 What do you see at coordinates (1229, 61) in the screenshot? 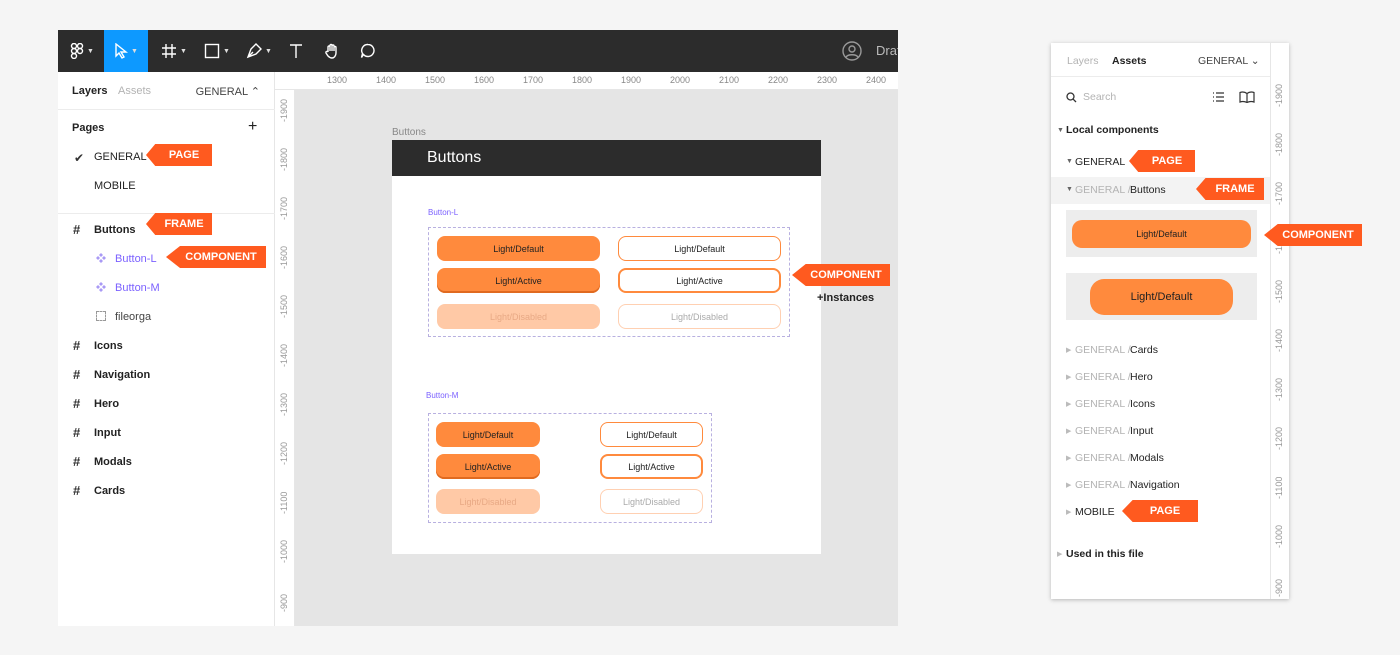
I see `page-selector: GENERAL ⌄` at bounding box center [1229, 61].